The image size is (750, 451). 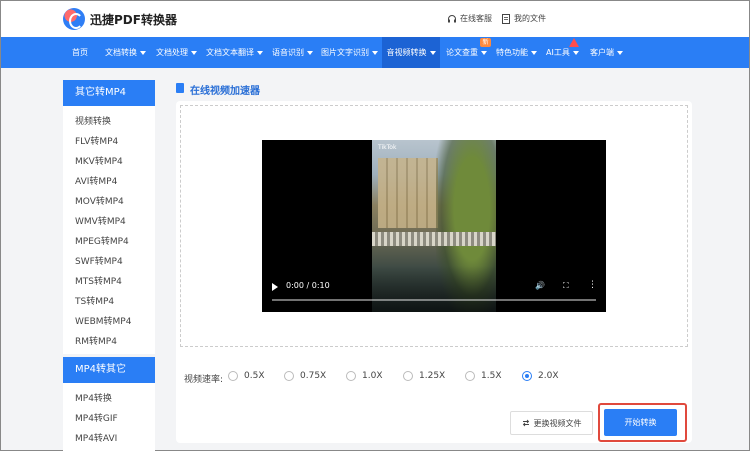 I want to click on tiktok-watermark: TikTok, so click(x=387, y=147).